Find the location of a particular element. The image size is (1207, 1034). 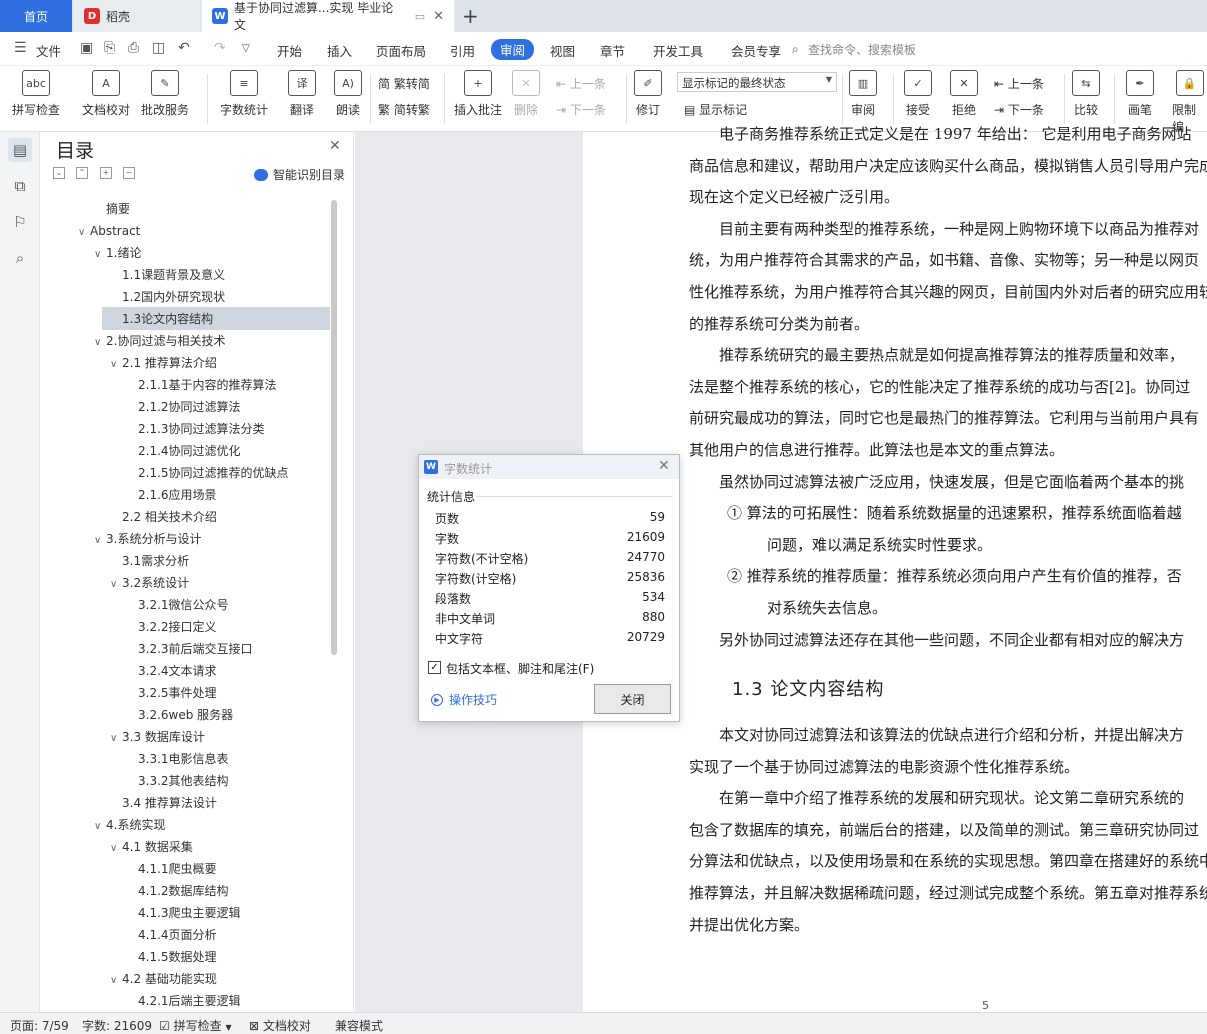

hamburger-icon: ☰ is located at coordinates (20, 48).